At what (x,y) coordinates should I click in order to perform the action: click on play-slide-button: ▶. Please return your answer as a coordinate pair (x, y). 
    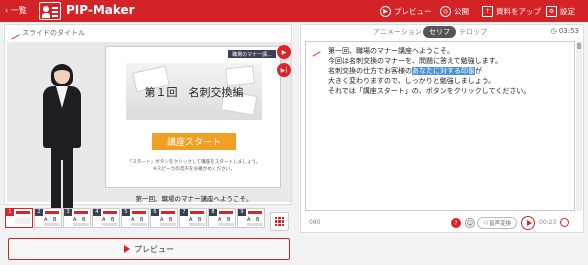
    Looking at the image, I should click on (284, 52).